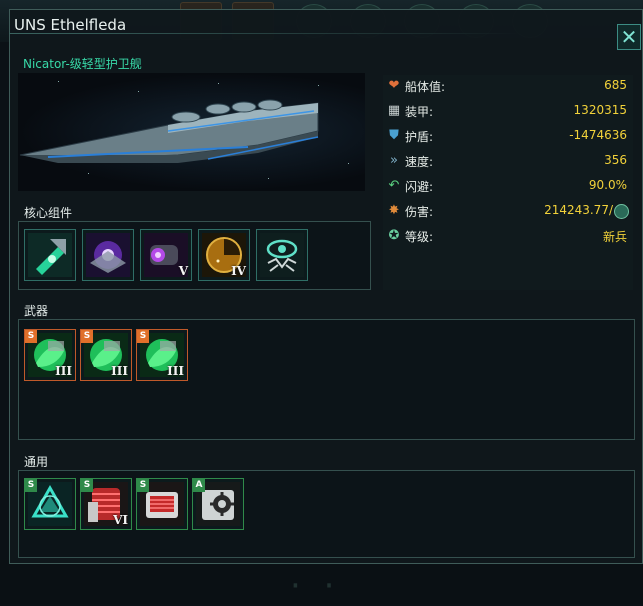 The height and width of the screenshot is (606, 643). What do you see at coordinates (183, 271) in the screenshot?
I see `tier-label: V` at bounding box center [183, 271].